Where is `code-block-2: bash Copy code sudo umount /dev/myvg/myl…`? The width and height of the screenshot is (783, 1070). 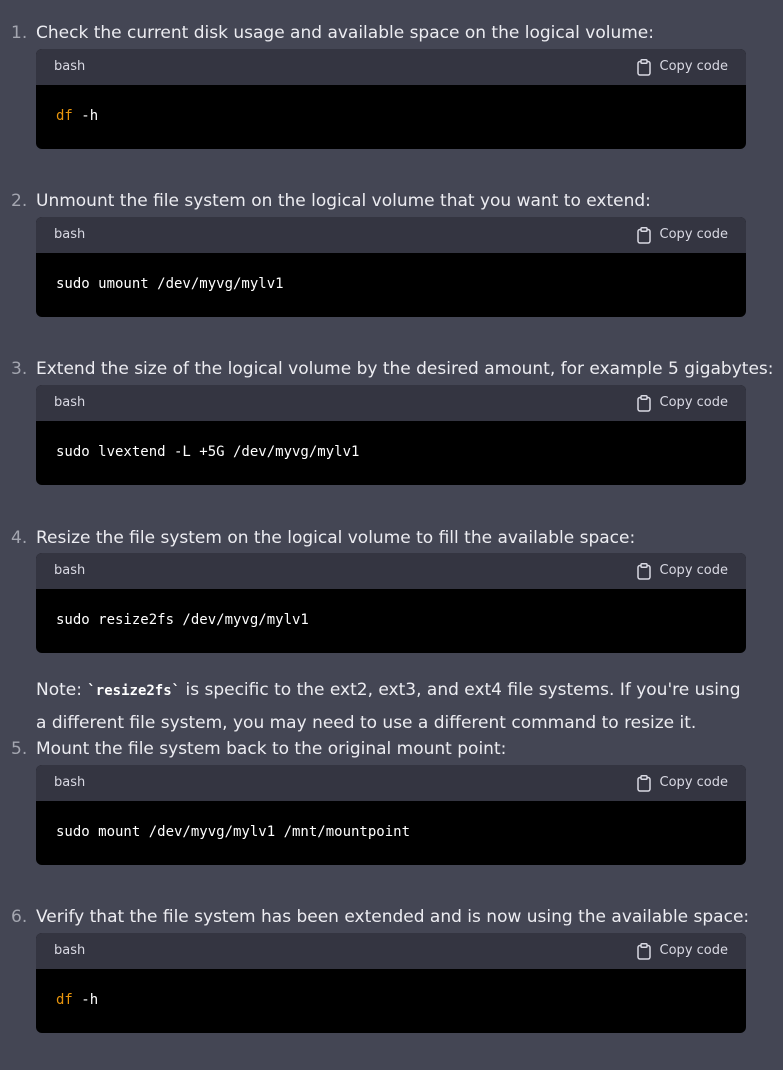 code-block-2: bash Copy code sudo umount /dev/myvg/myl… is located at coordinates (391, 267).